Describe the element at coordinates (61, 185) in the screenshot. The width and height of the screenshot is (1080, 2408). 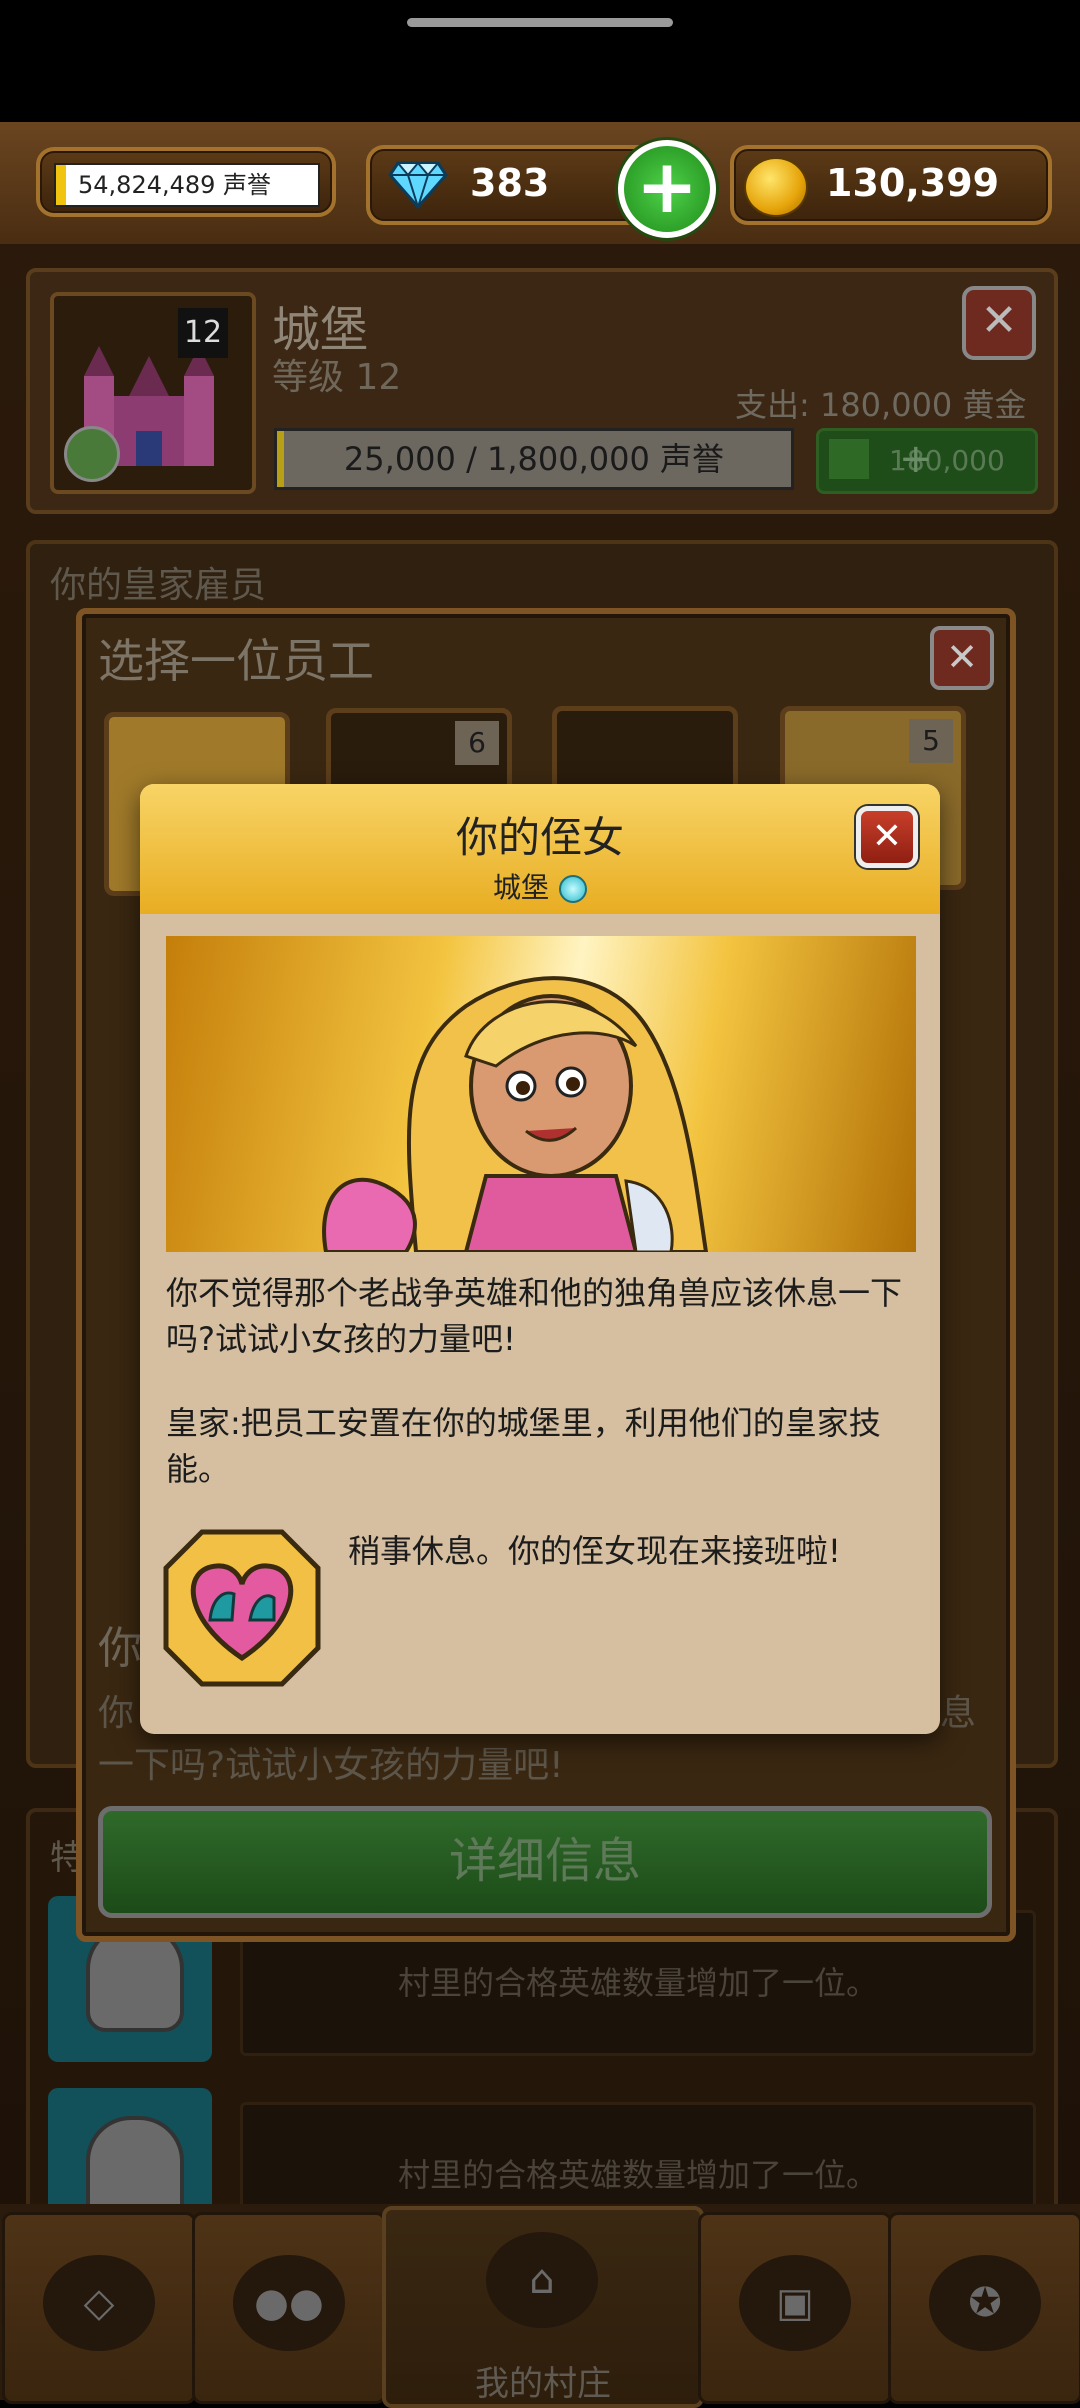
I see `reputation-bar` at that location.